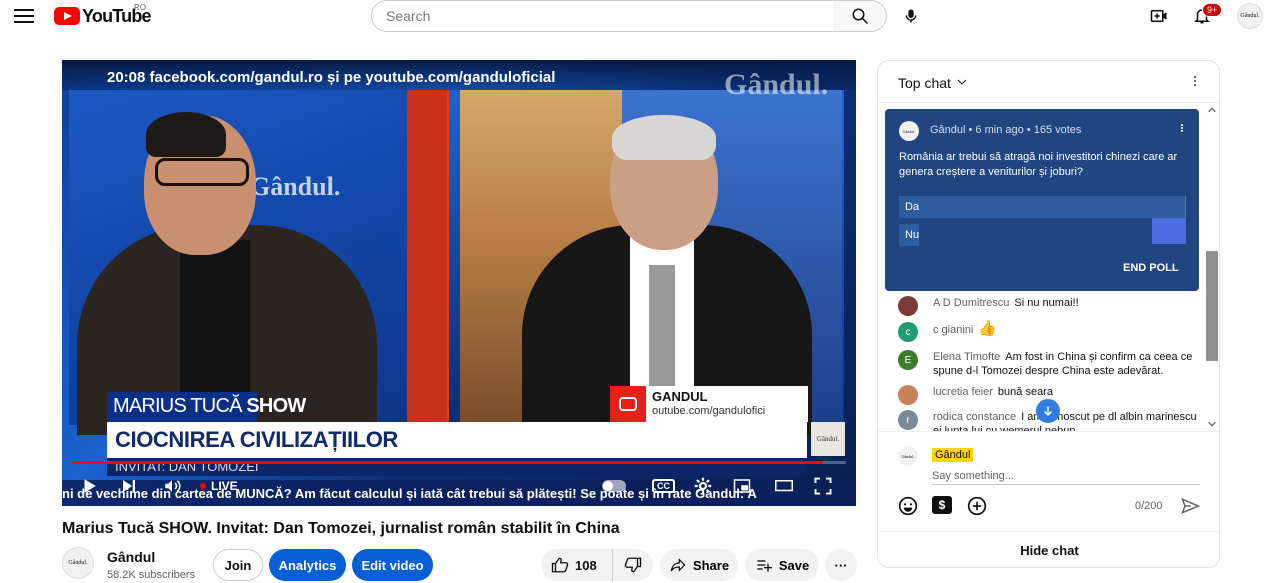  Describe the element at coordinates (971, 303) in the screenshot. I see `chat-author-name: A D Dumitrescu` at that location.